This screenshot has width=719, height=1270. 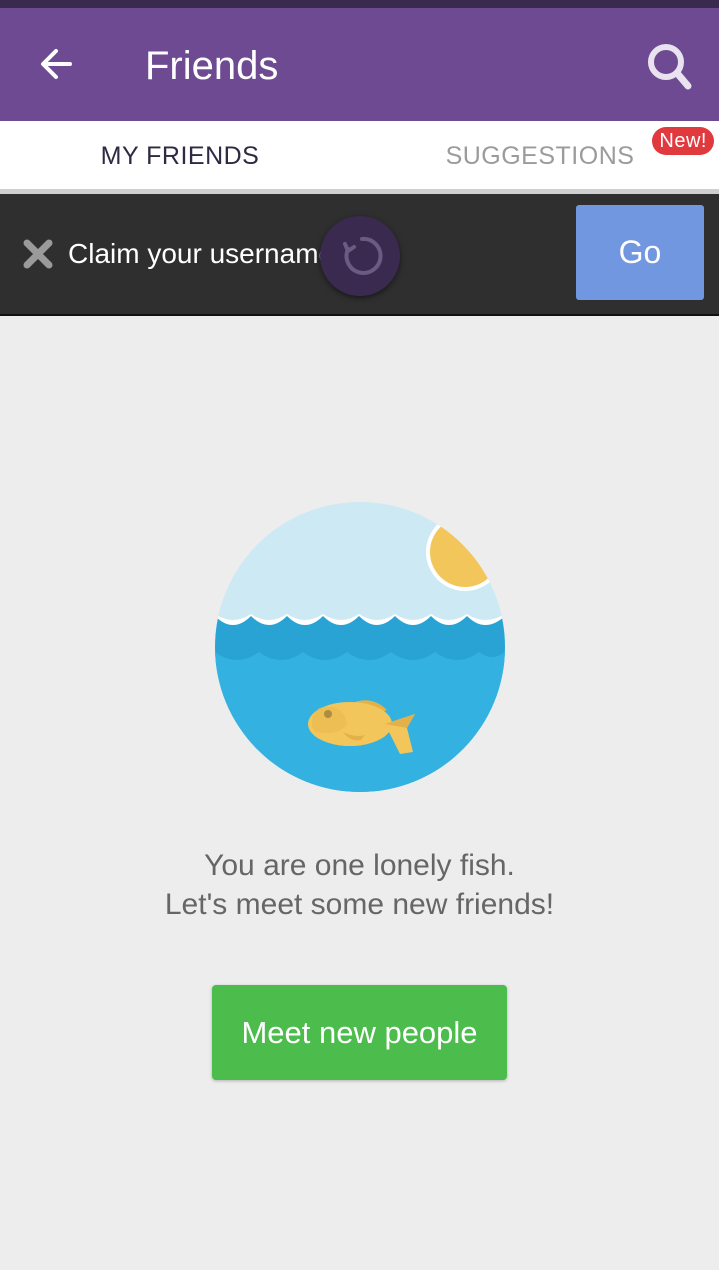 I want to click on tab-my-friends-label: MY FRIENDS, so click(x=180, y=156).